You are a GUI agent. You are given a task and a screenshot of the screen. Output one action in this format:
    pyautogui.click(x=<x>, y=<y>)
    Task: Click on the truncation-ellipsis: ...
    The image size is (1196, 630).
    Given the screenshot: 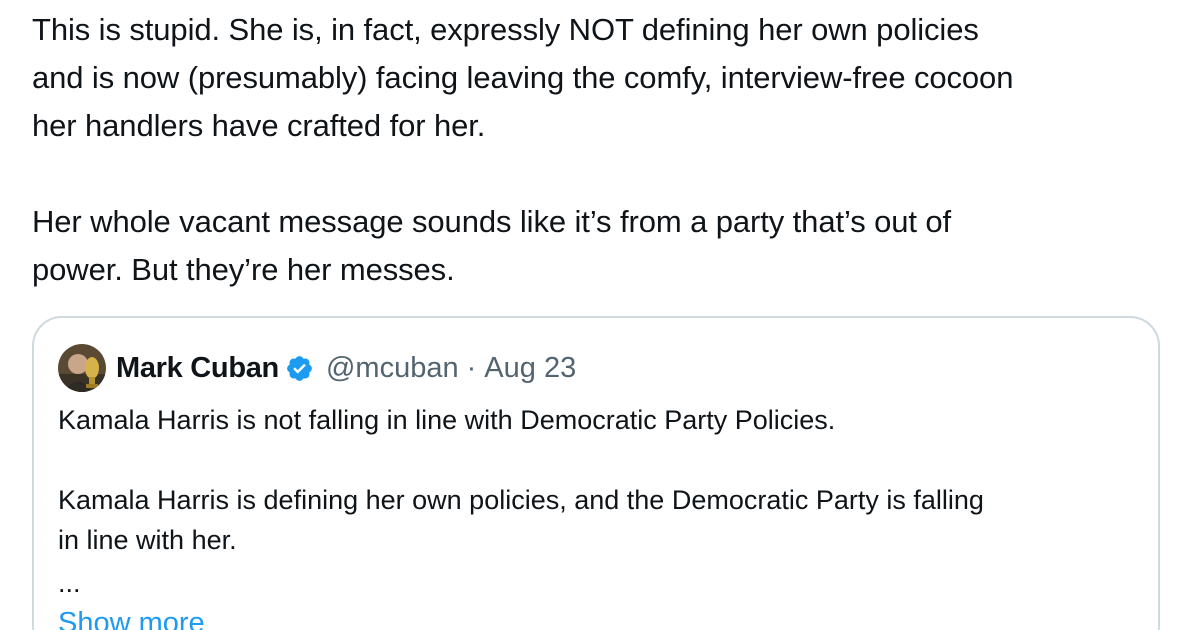 What is the action you would take?
    pyautogui.click(x=69, y=583)
    